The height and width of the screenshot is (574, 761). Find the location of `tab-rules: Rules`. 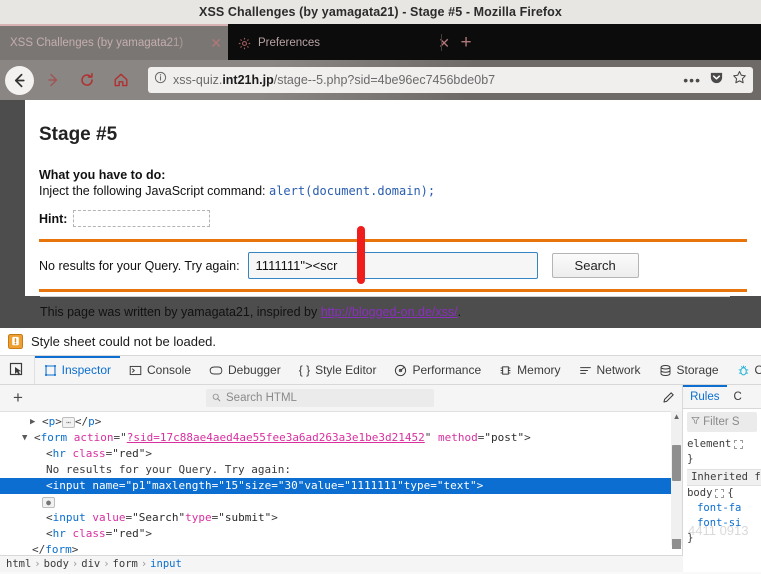

tab-rules: Rules is located at coordinates (705, 396).